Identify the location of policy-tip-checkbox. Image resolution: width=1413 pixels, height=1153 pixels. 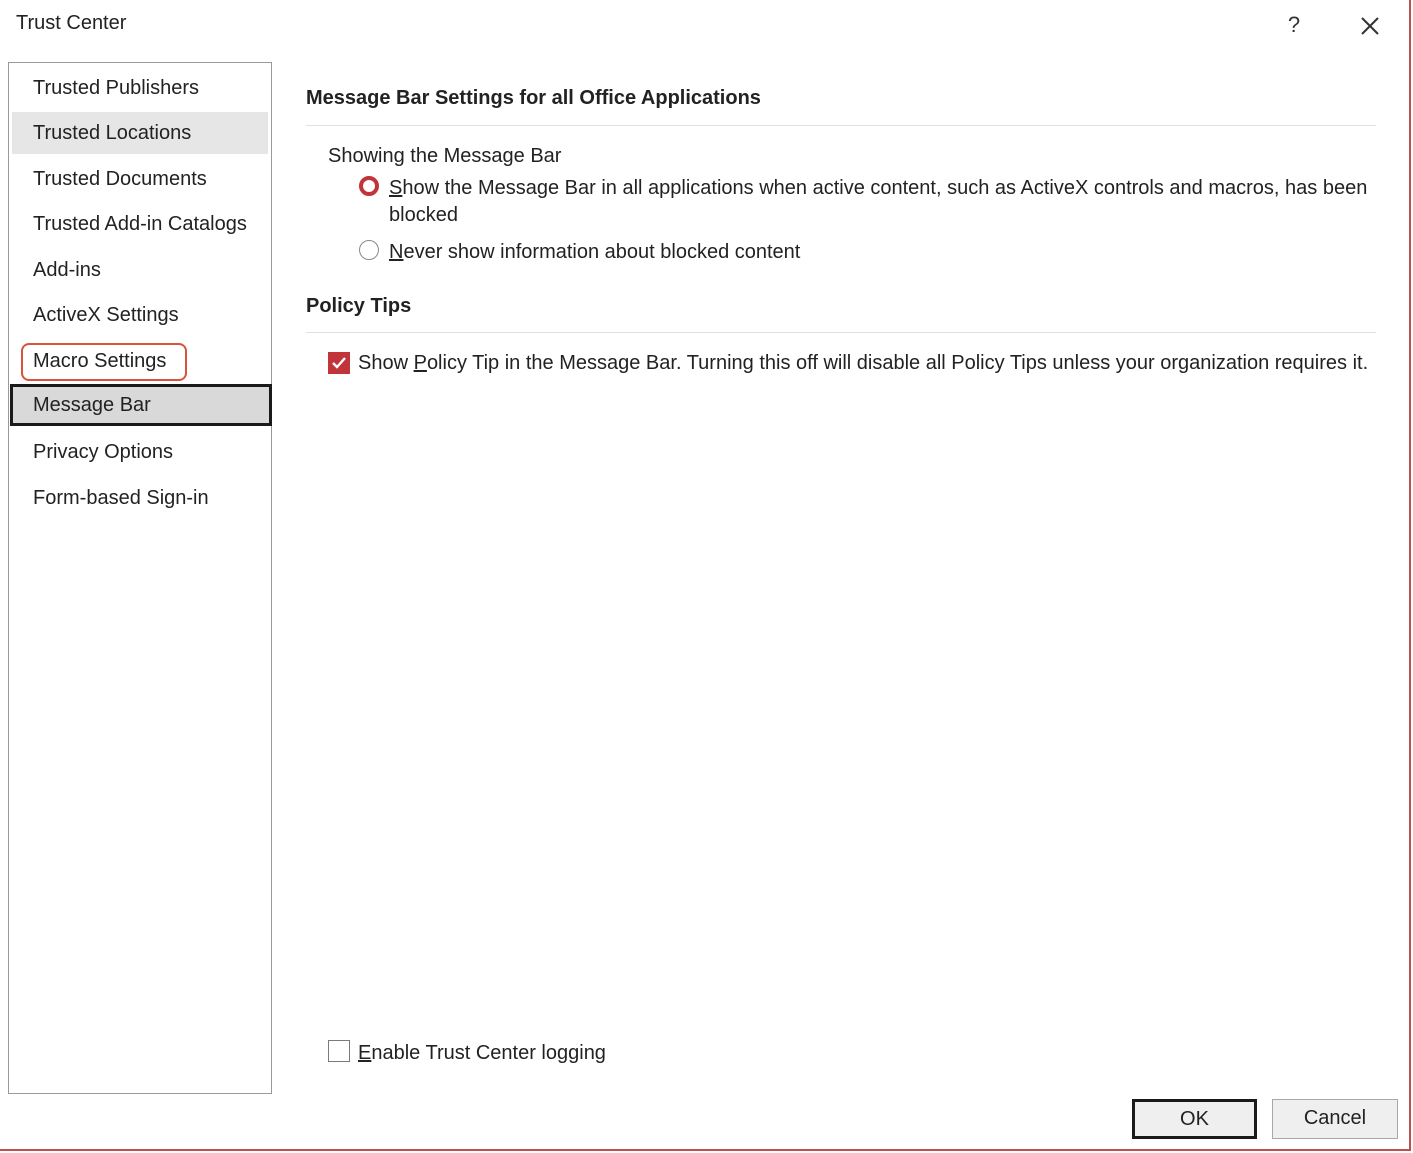
(339, 363).